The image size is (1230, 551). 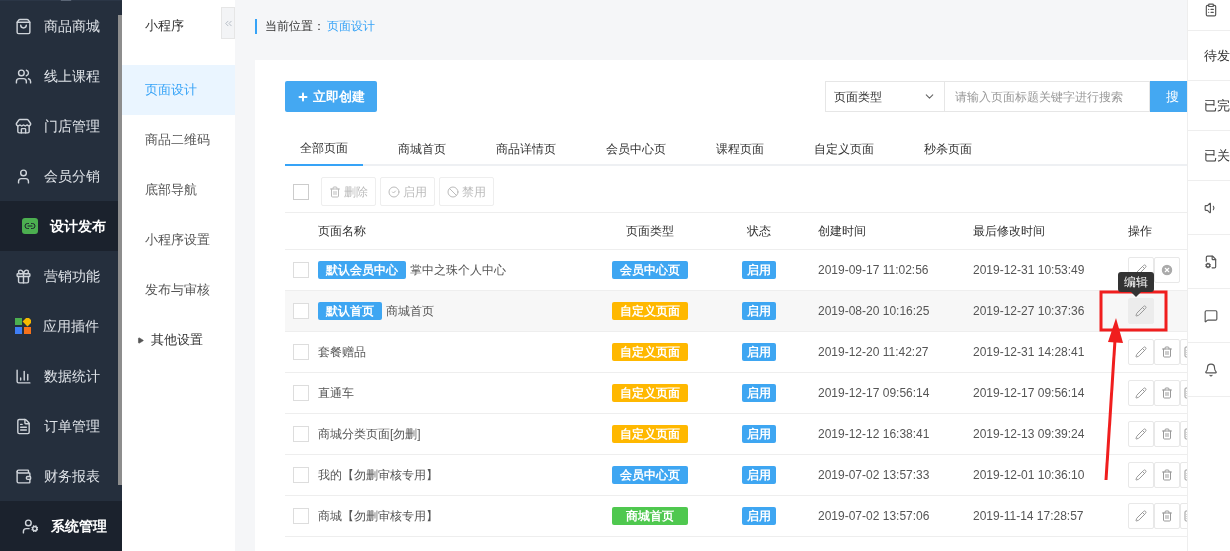 I want to click on modified-time: 2019-12-31 14:28:41, so click(x=1029, y=352).